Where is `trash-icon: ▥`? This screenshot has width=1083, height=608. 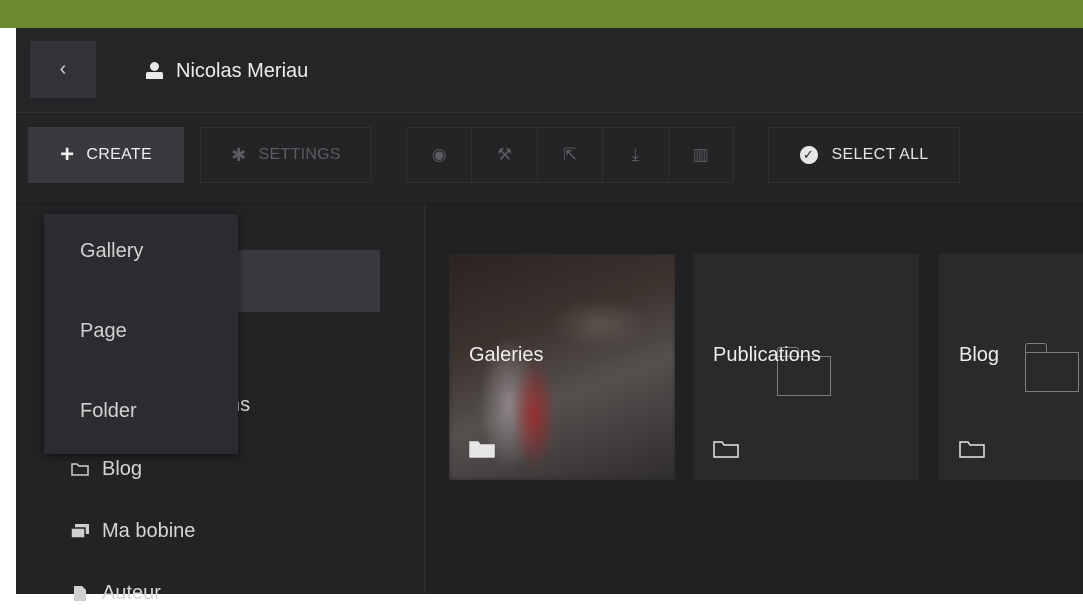 trash-icon: ▥ is located at coordinates (700, 154).